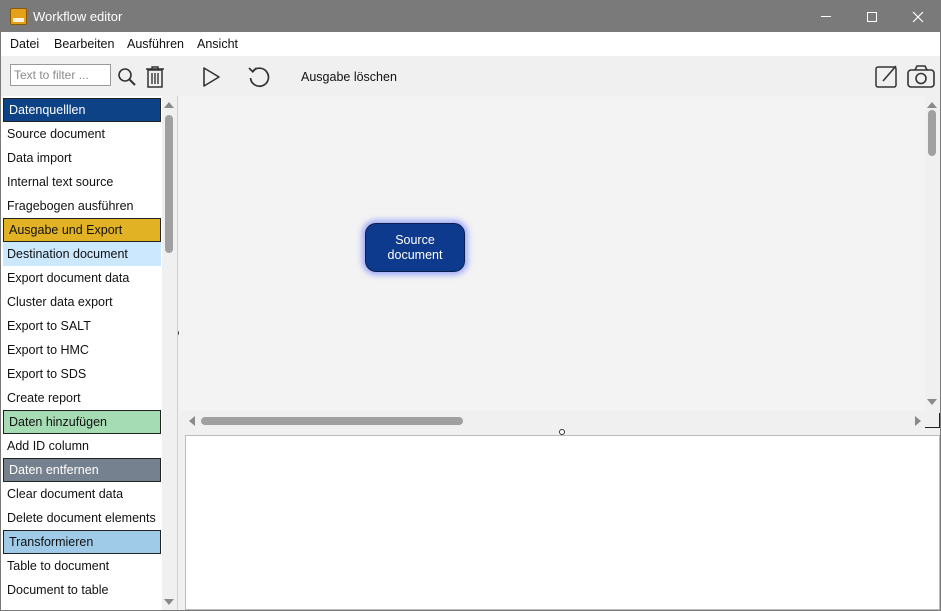 The image size is (941, 611). I want to click on close-icon, so click(918, 16).